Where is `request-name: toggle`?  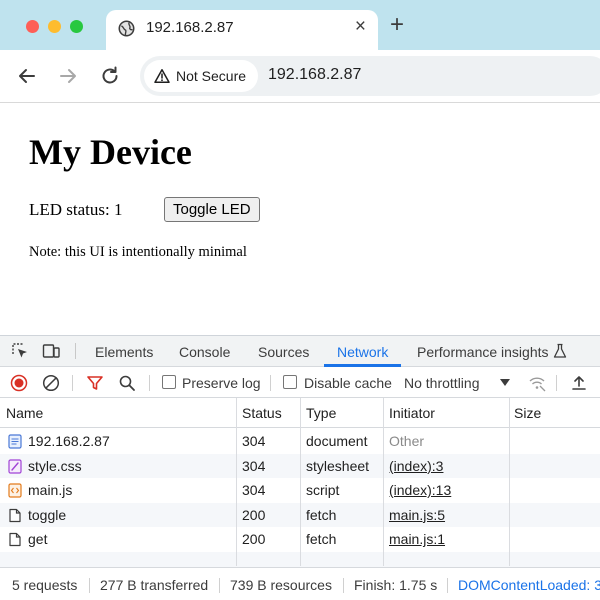 request-name: toggle is located at coordinates (47, 514).